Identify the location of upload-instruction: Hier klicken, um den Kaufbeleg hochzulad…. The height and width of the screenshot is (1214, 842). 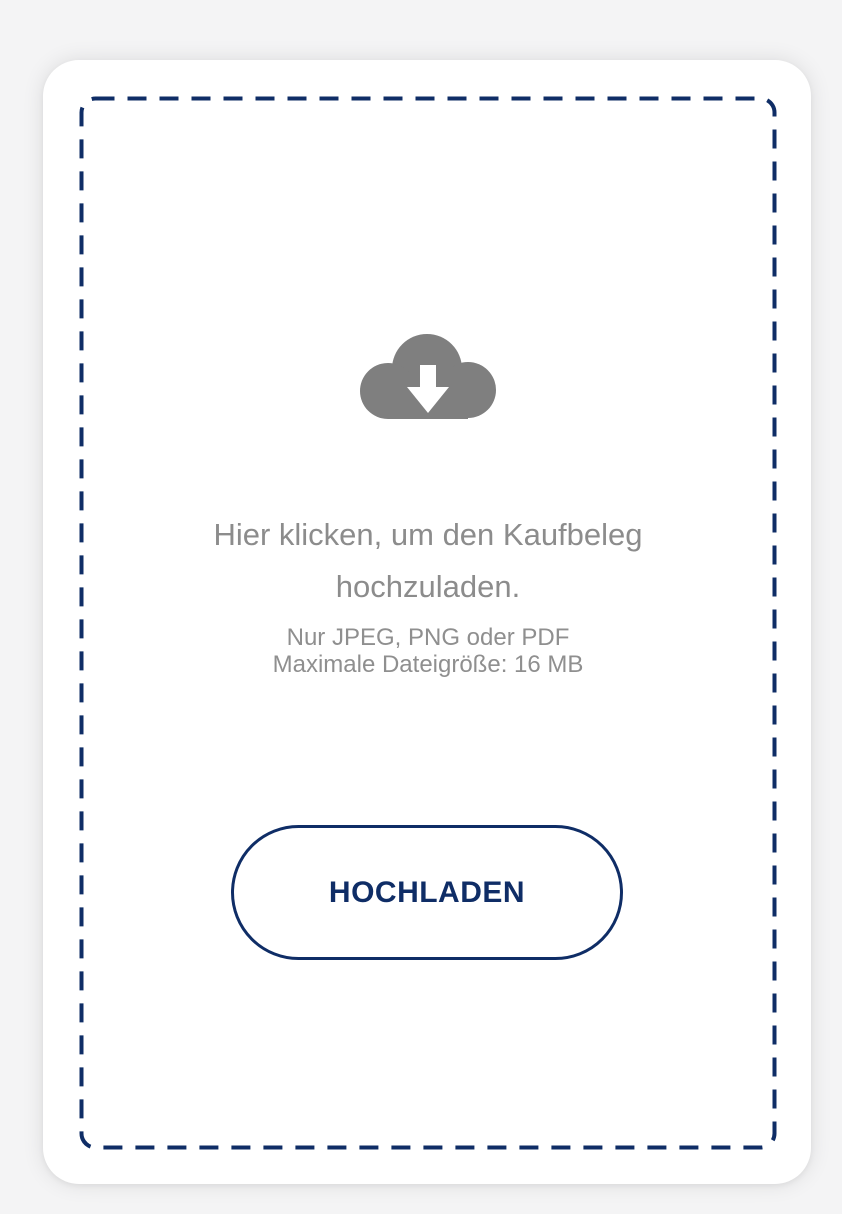
(428, 560).